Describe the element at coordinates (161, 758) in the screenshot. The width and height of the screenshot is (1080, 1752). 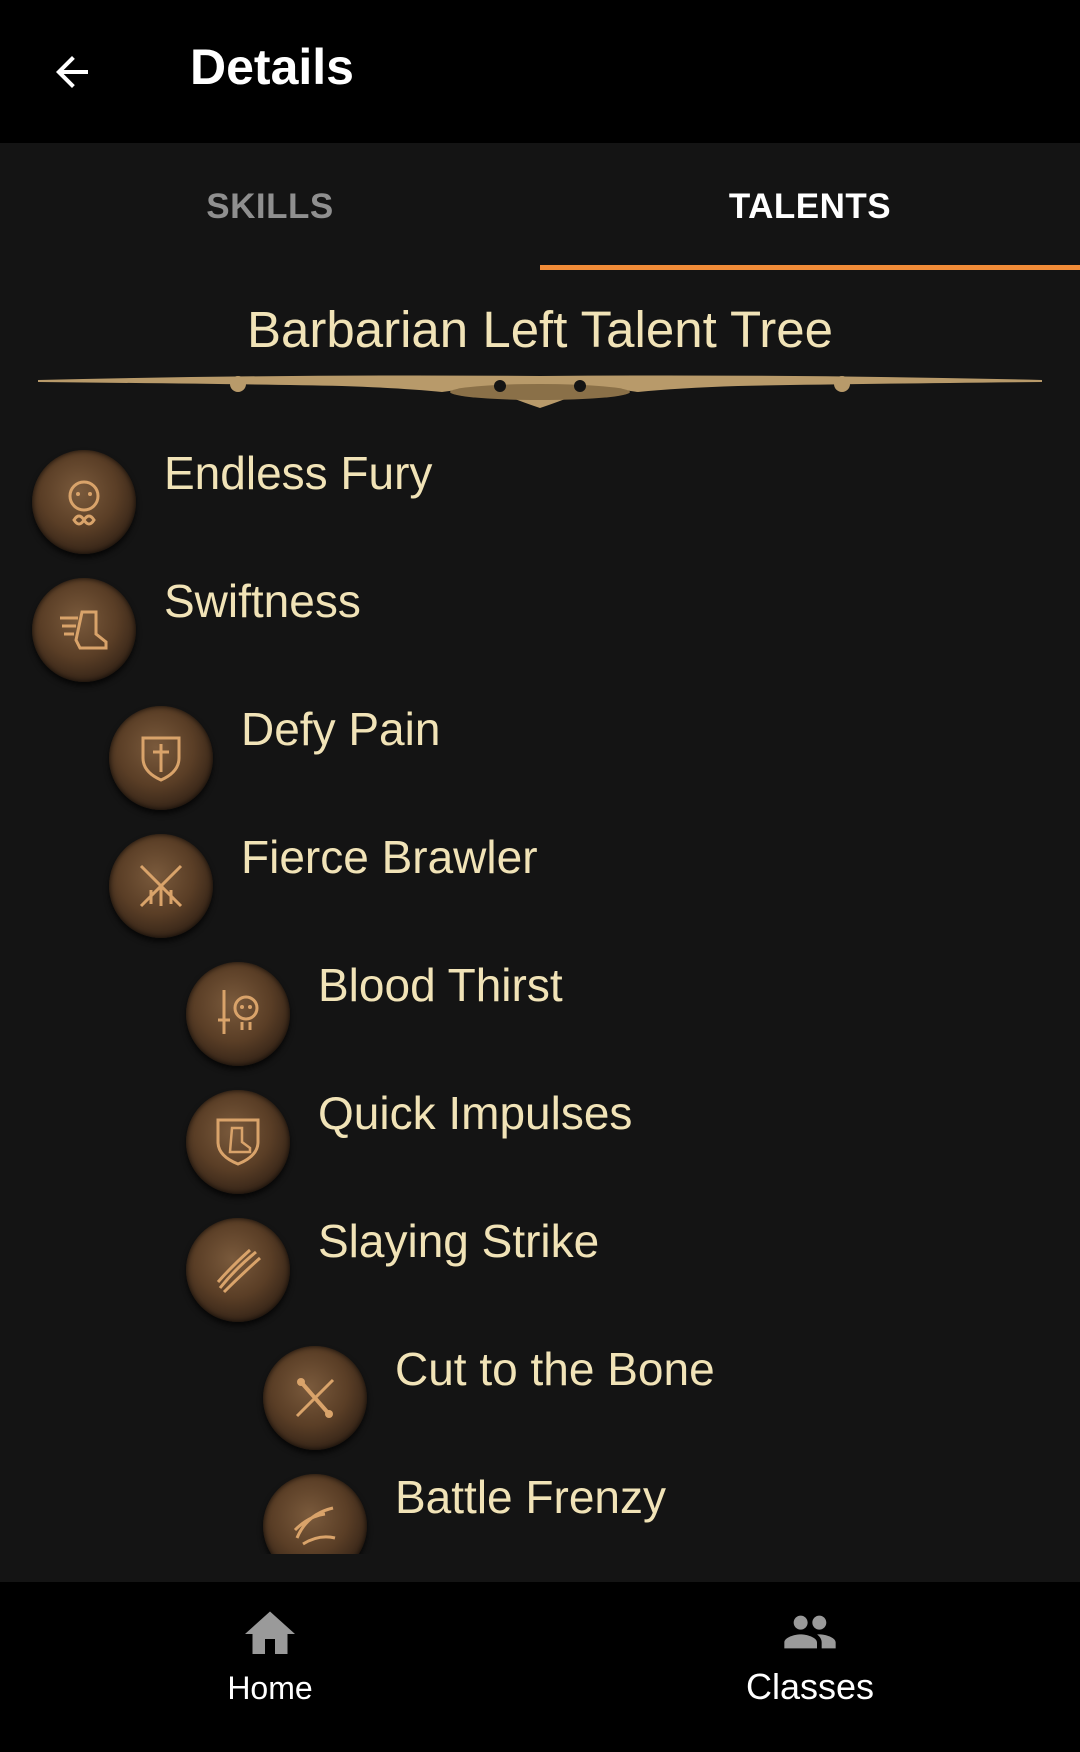
I see `shield-icon` at that location.